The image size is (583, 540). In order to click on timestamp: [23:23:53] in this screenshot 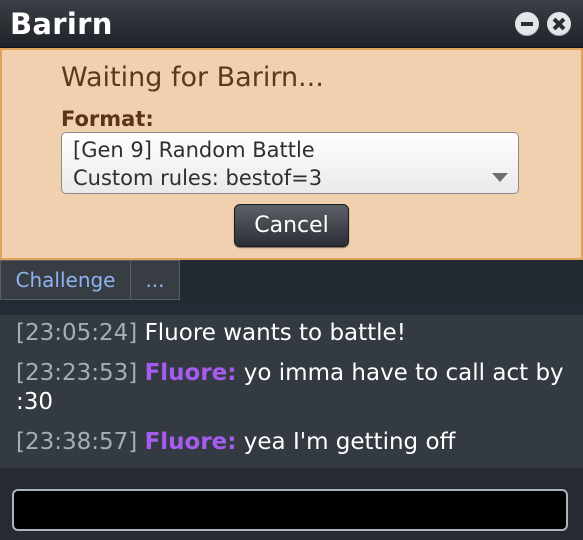, I will do `click(77, 373)`.